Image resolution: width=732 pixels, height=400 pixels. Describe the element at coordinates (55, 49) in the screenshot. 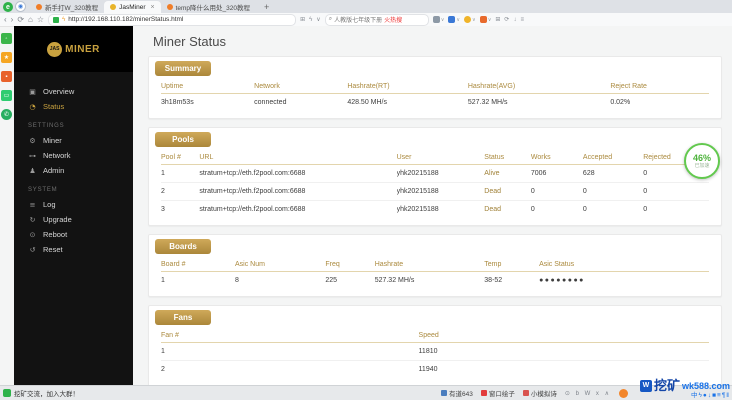

I see `jasminer-logo-badge: JAS` at that location.